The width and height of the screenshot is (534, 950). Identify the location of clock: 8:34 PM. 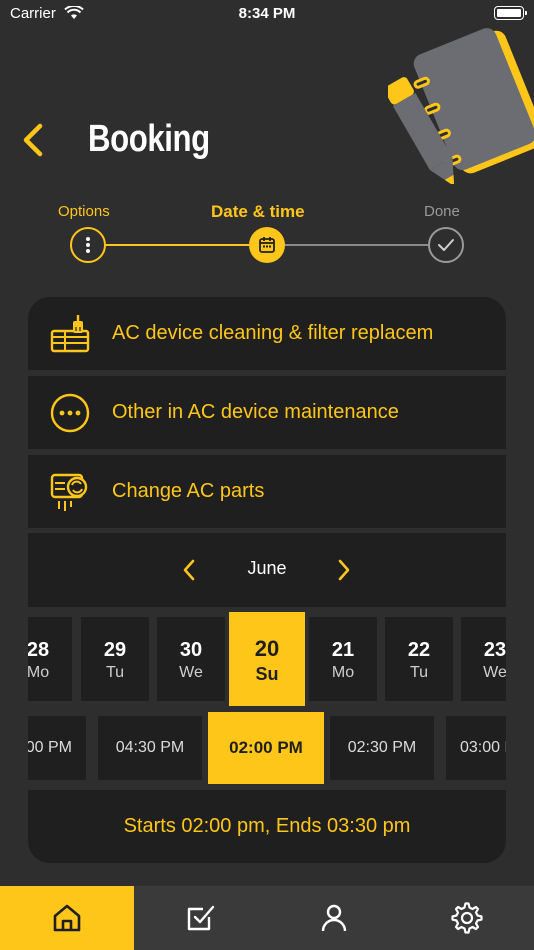
(267, 13).